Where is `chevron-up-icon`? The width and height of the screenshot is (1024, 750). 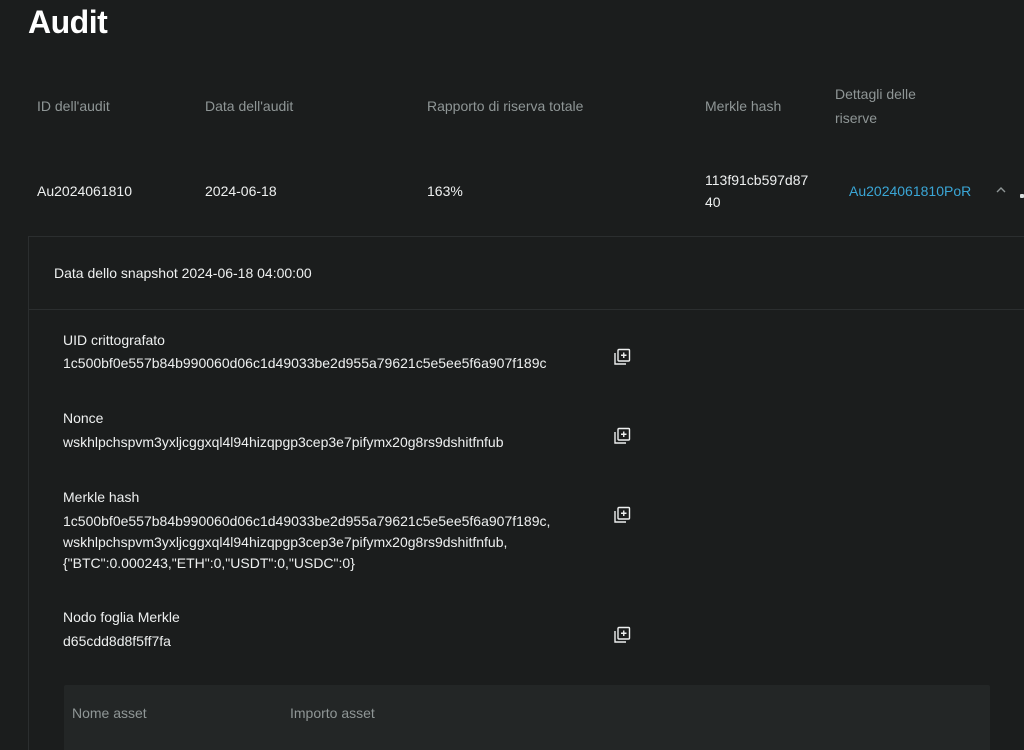
chevron-up-icon is located at coordinates (1001, 190).